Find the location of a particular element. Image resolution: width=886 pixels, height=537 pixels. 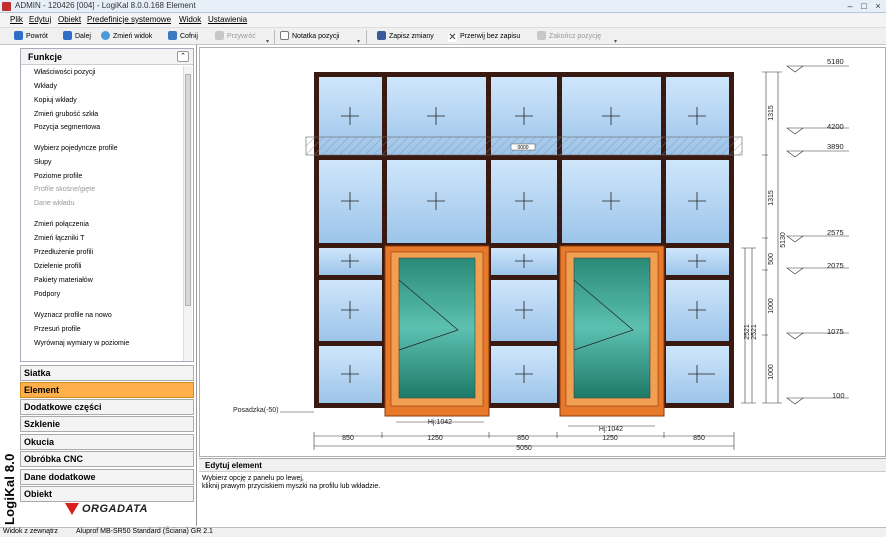

level-label: 3890 is located at coordinates (835, 146).